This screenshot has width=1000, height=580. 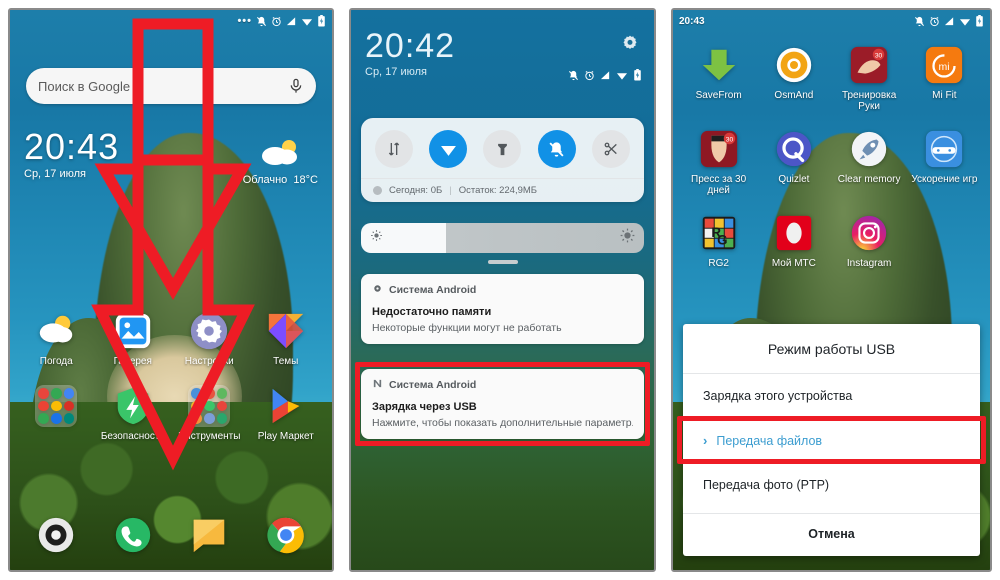 I want to click on app-rg2: RG RG2, so click(x=718, y=240).